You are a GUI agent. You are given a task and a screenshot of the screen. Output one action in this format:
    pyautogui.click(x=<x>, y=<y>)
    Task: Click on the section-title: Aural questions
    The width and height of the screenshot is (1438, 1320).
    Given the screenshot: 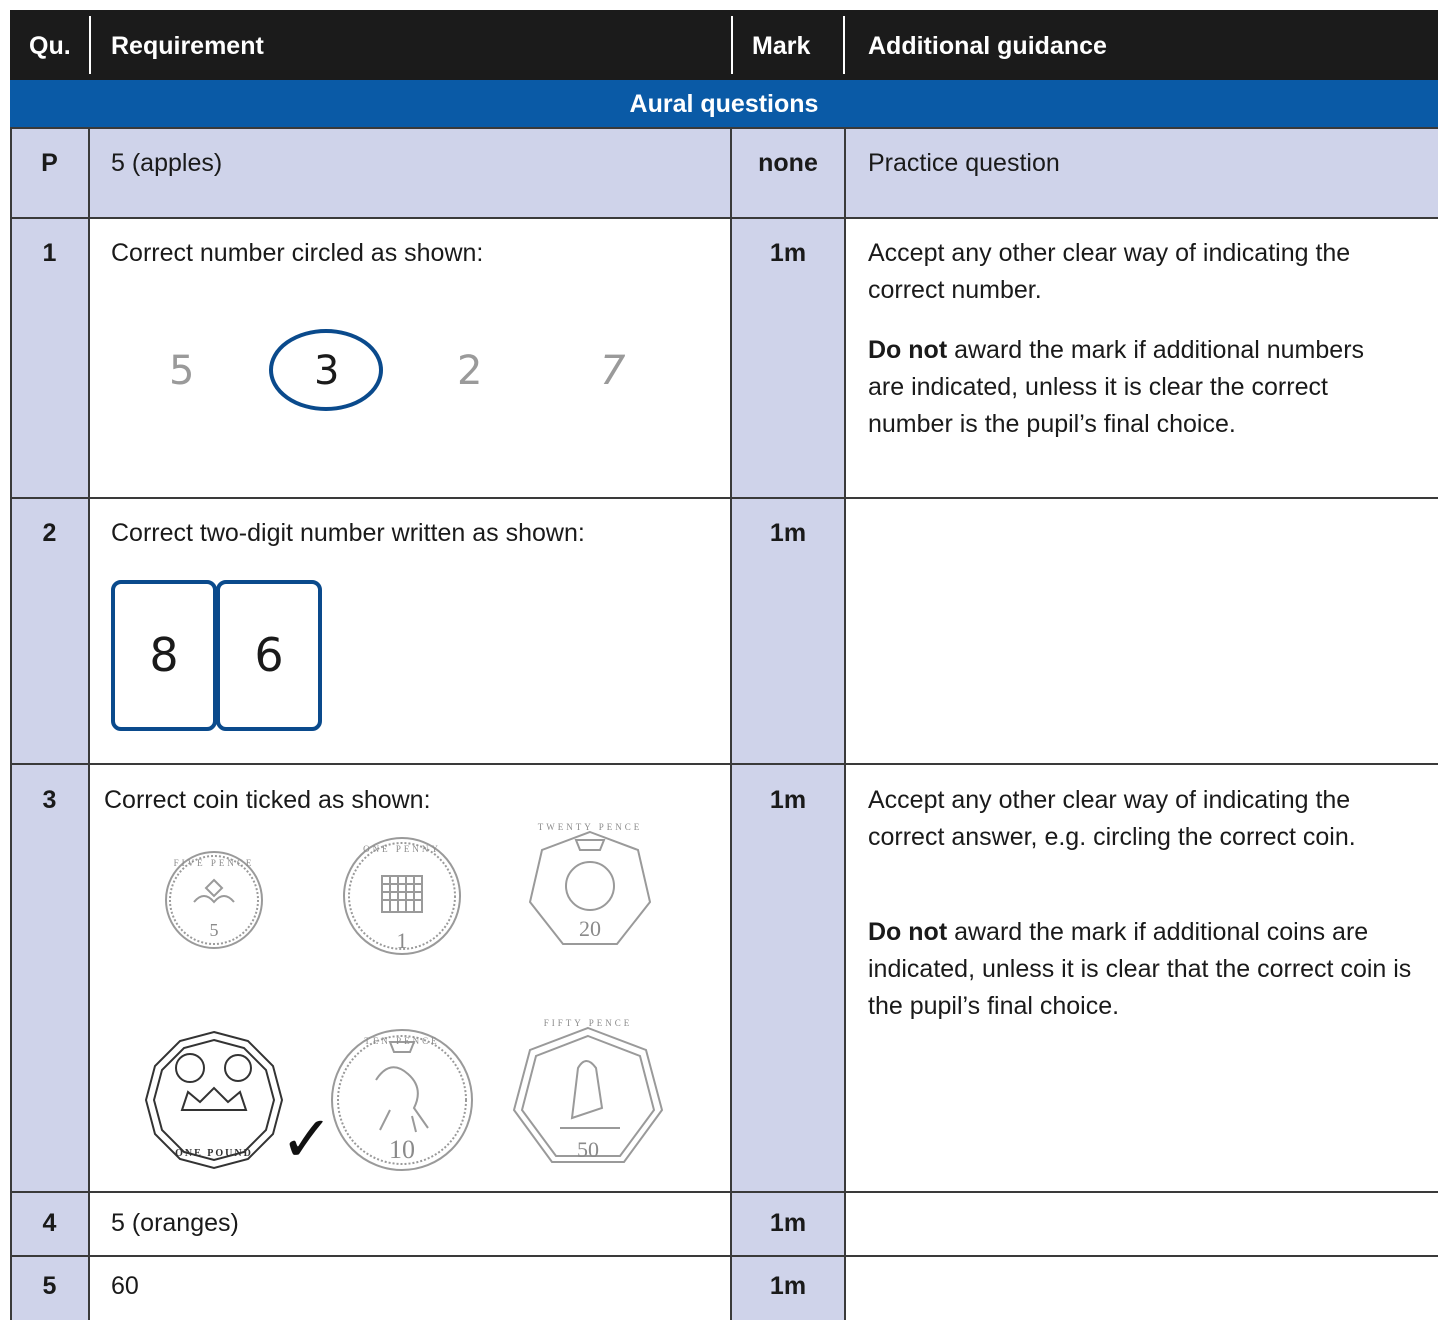 What is the action you would take?
    pyautogui.click(x=724, y=104)
    